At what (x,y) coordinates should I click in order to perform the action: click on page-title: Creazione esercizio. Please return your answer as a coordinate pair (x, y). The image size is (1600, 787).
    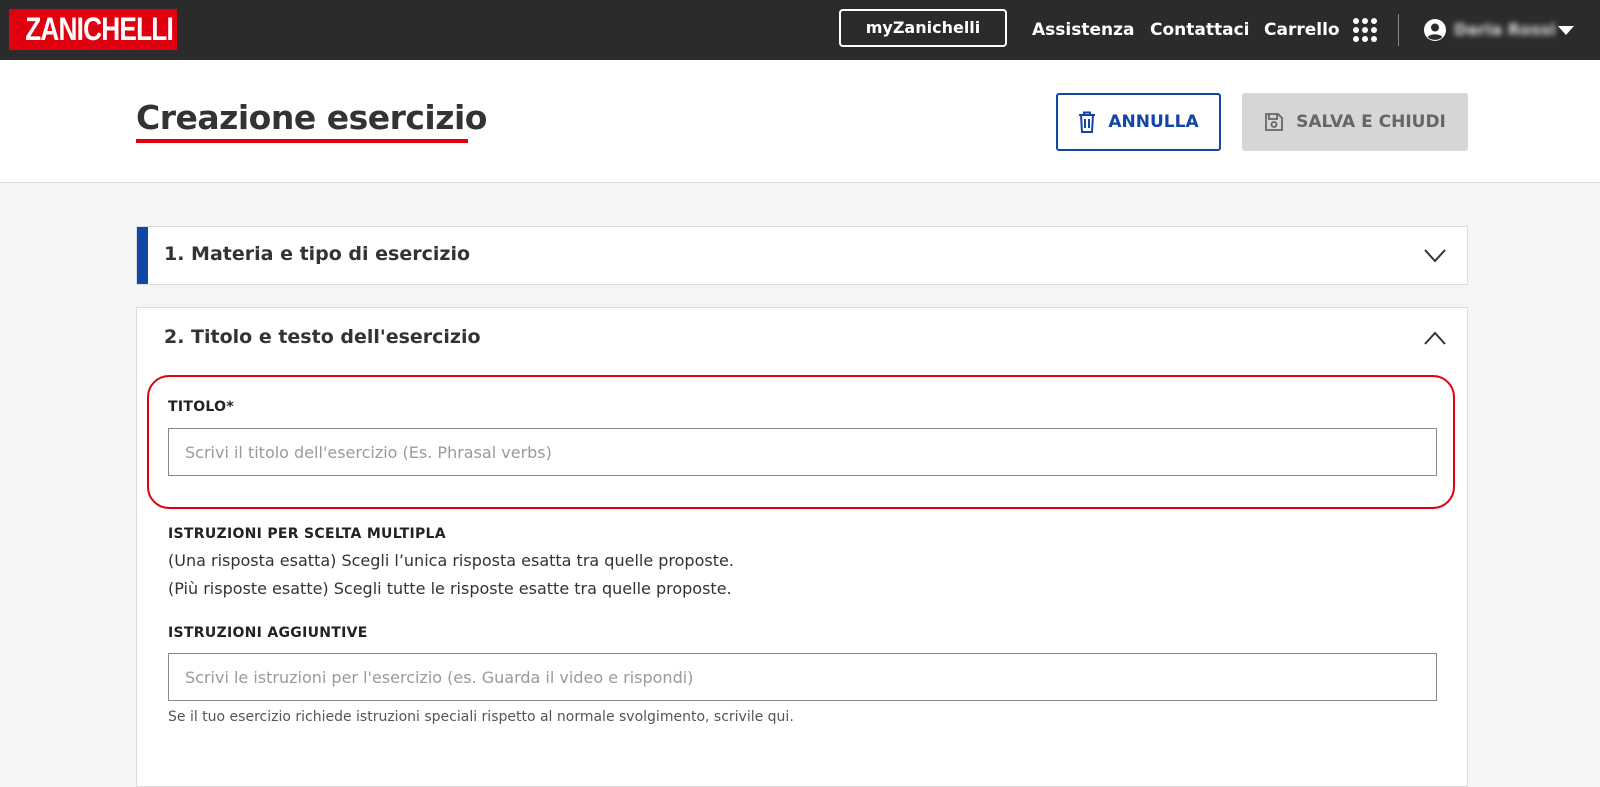
    Looking at the image, I should click on (311, 117).